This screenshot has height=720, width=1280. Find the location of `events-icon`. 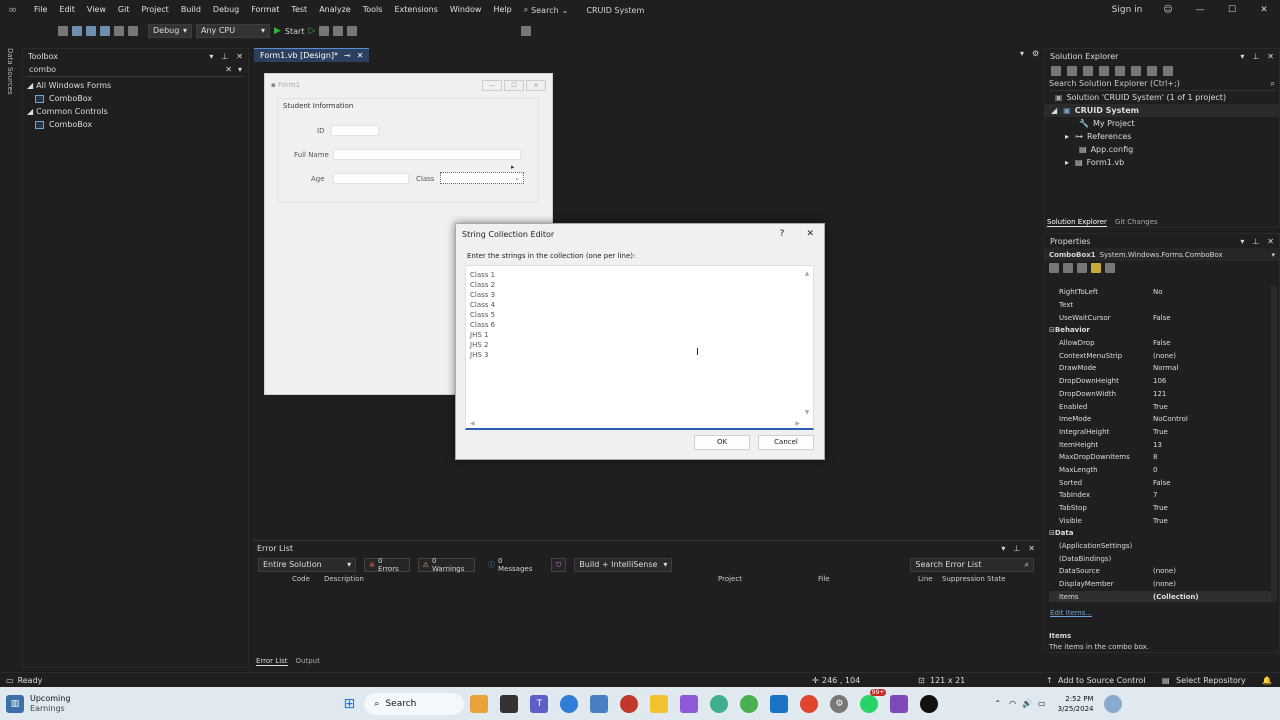

events-icon is located at coordinates (1096, 268).